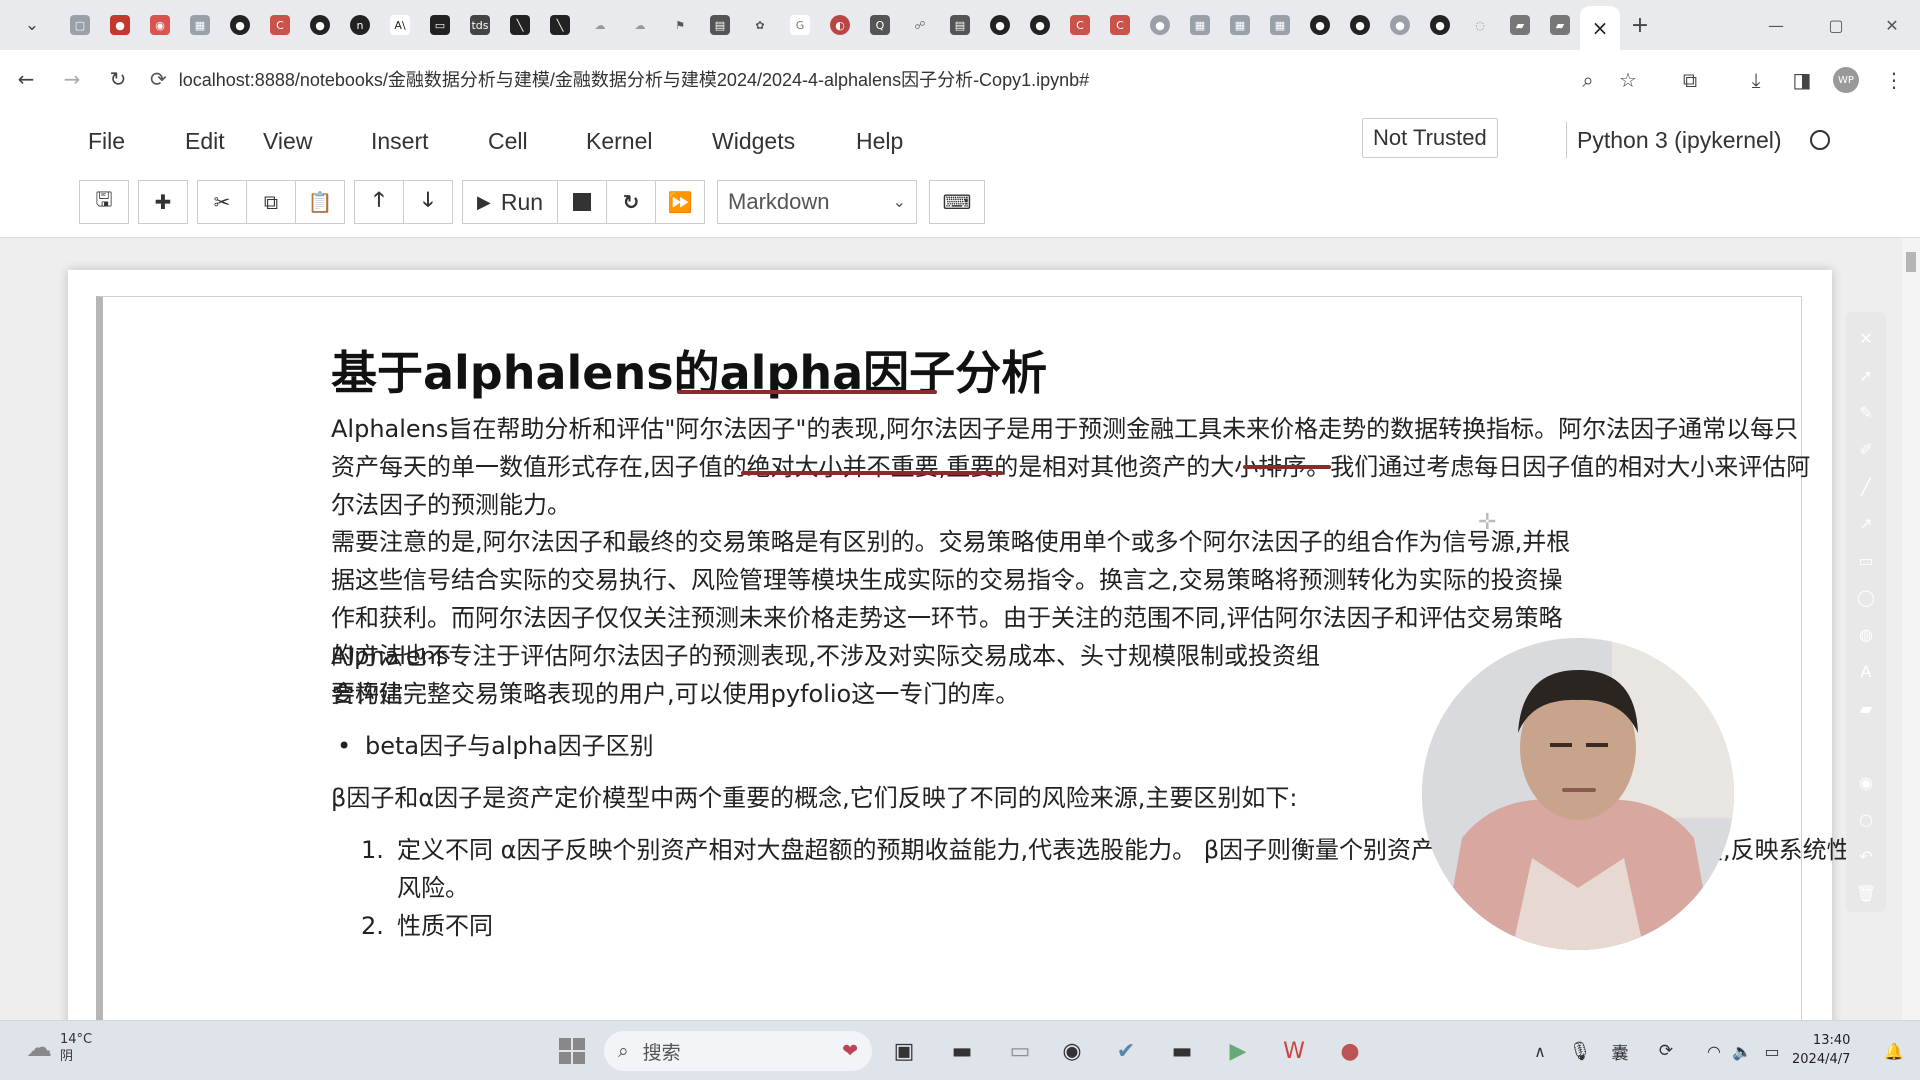  What do you see at coordinates (118, 79) in the screenshot?
I see `reload-button: ↻` at bounding box center [118, 79].